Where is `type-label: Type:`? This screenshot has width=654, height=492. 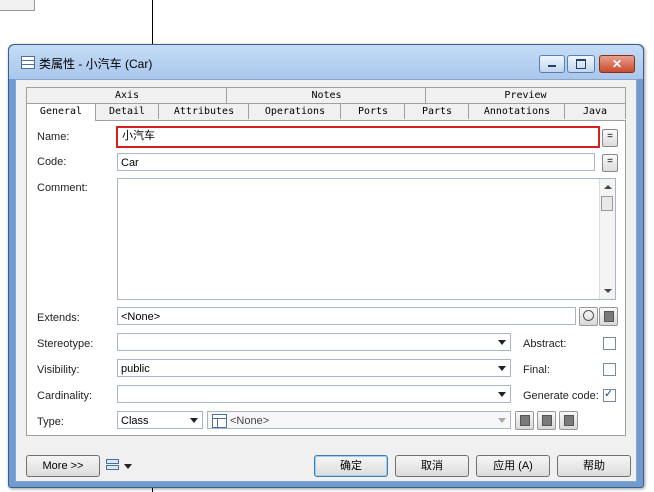 type-label: Type: is located at coordinates (50, 422).